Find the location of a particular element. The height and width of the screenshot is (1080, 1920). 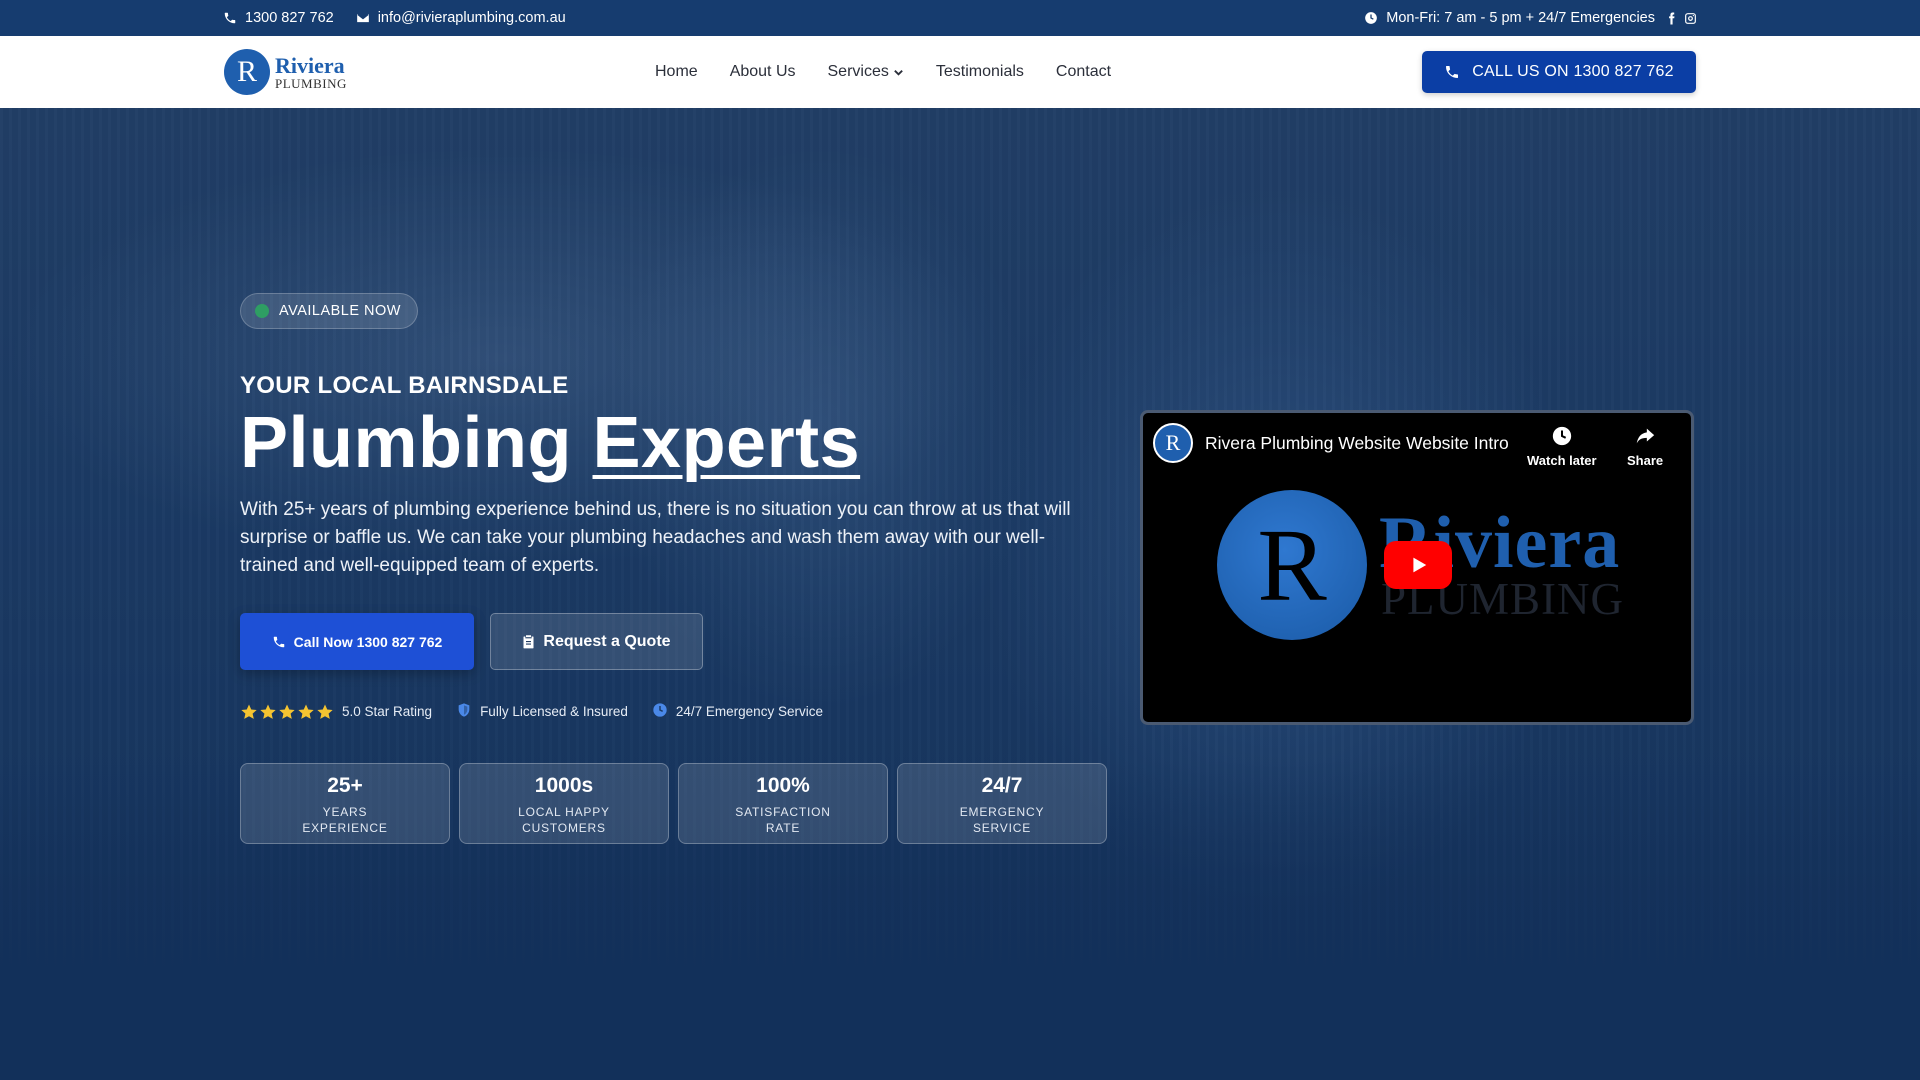

envelope-icon is located at coordinates (362, 18).